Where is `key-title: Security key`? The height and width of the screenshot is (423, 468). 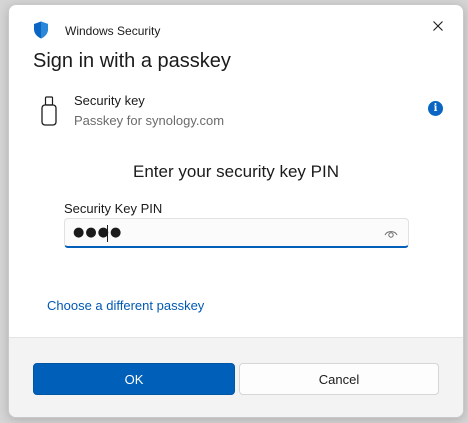 key-title: Security key is located at coordinates (109, 100).